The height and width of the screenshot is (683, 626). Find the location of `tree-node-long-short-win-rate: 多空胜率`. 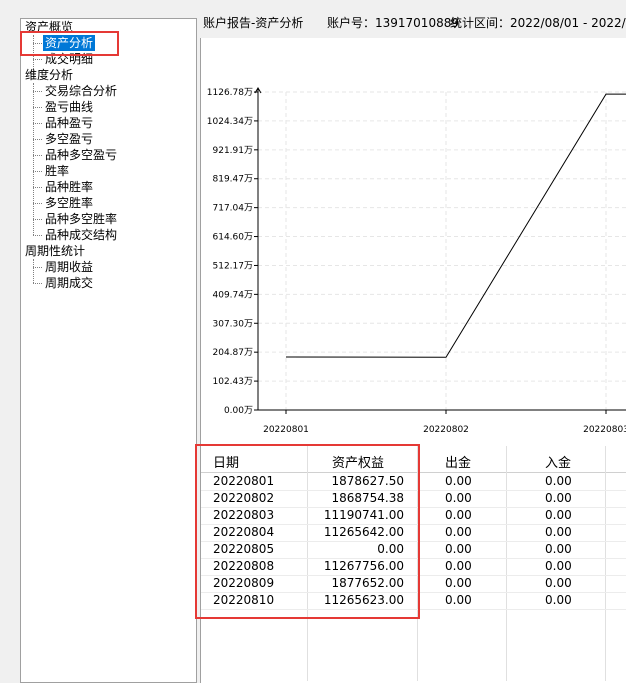

tree-node-long-short-win-rate: 多空胜率 is located at coordinates (69, 203).